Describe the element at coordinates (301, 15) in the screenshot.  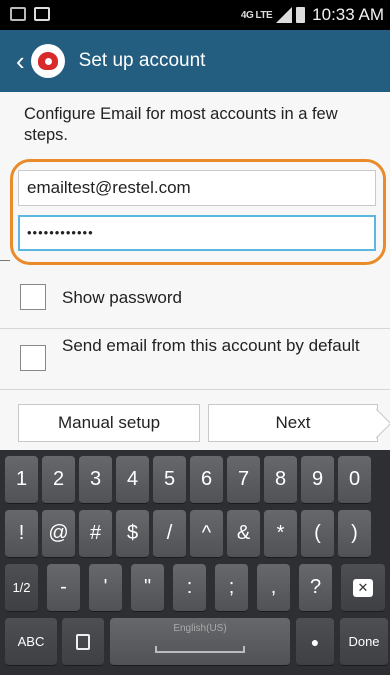
I see `battery-icon` at that location.